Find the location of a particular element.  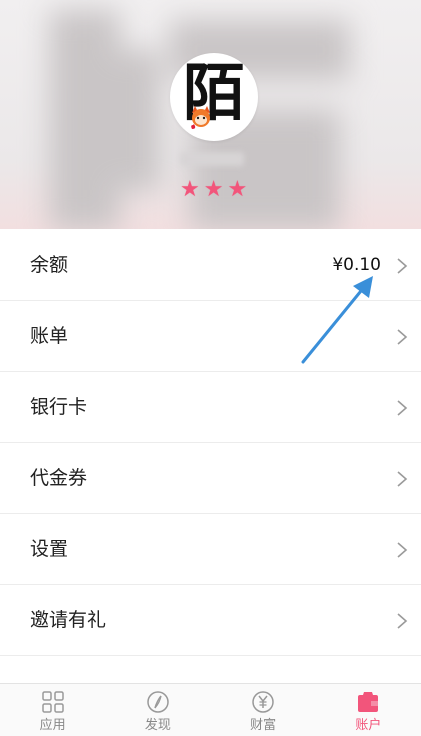

avatar: 陌 is located at coordinates (214, 97).